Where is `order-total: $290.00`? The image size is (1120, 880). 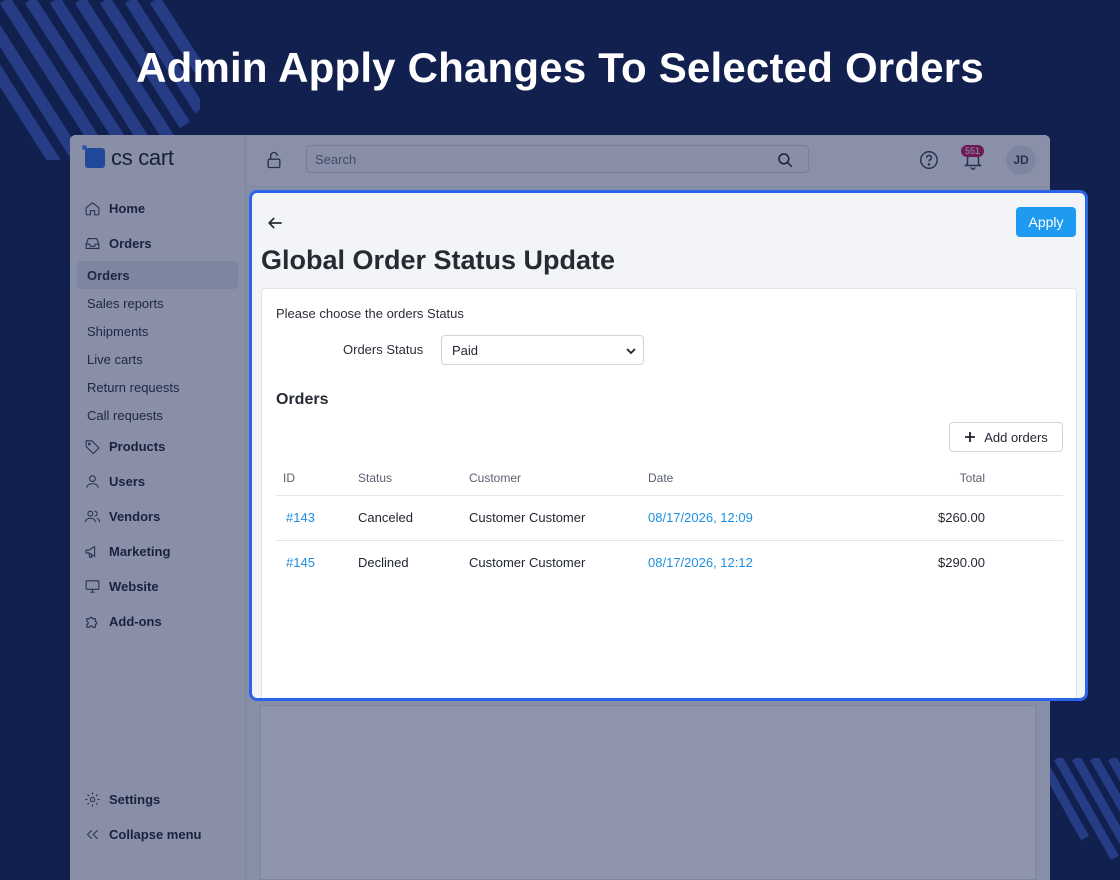 order-total: $290.00 is located at coordinates (961, 562).